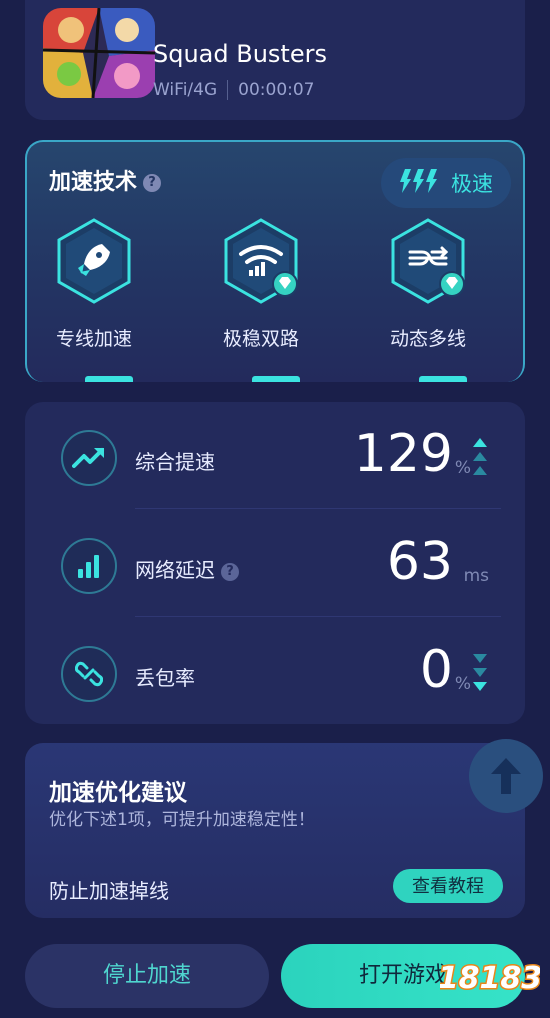 This screenshot has height=1018, width=550. What do you see at coordinates (436, 670) in the screenshot?
I see `stat-value: 0` at bounding box center [436, 670].